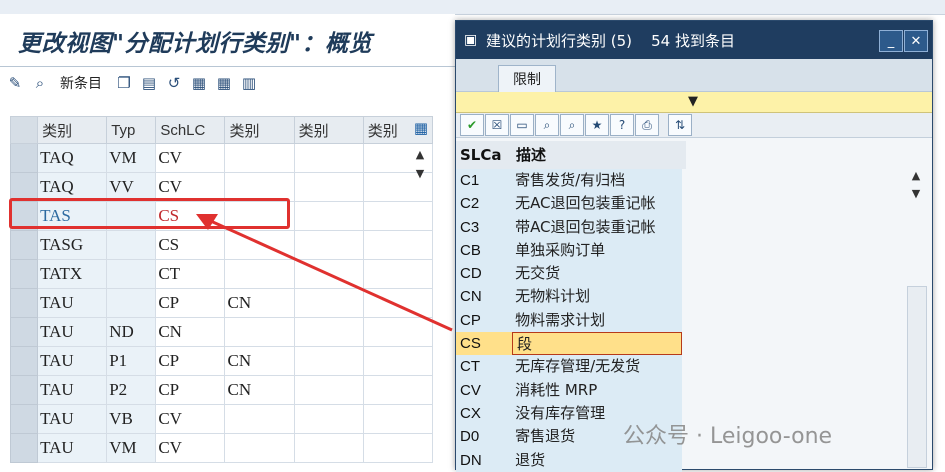 The image size is (945, 472). Describe the element at coordinates (569, 297) in the screenshot. I see `list-item: CN 无物料计划` at that location.